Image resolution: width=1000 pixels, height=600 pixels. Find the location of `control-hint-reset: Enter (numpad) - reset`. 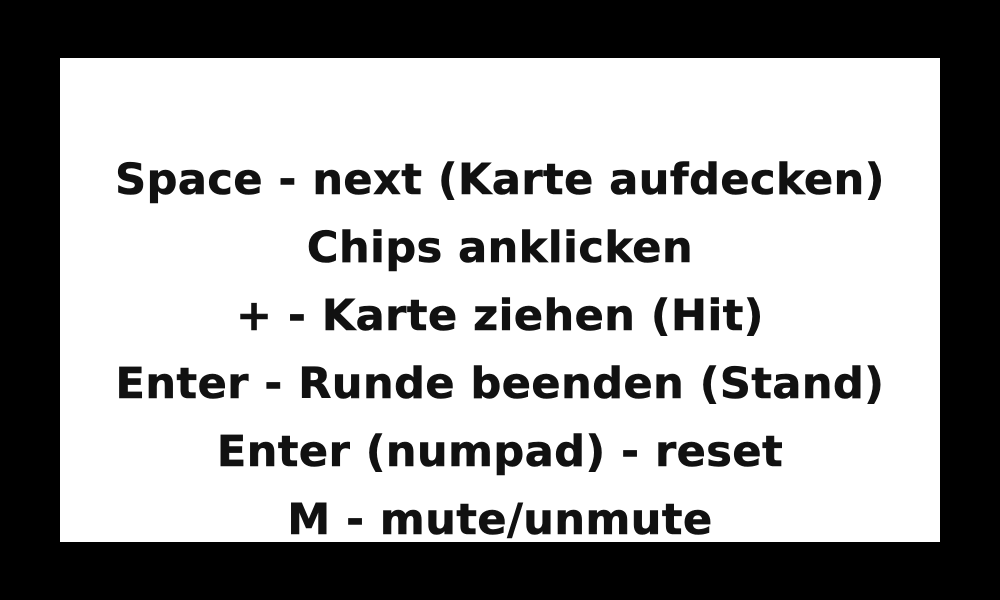

control-hint-reset: Enter (numpad) - reset is located at coordinates (500, 452).